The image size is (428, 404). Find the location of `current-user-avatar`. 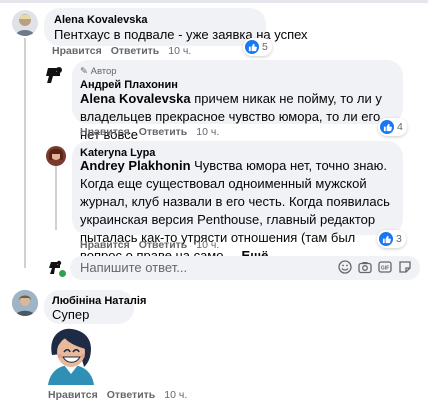

current-user-avatar is located at coordinates (57, 268).